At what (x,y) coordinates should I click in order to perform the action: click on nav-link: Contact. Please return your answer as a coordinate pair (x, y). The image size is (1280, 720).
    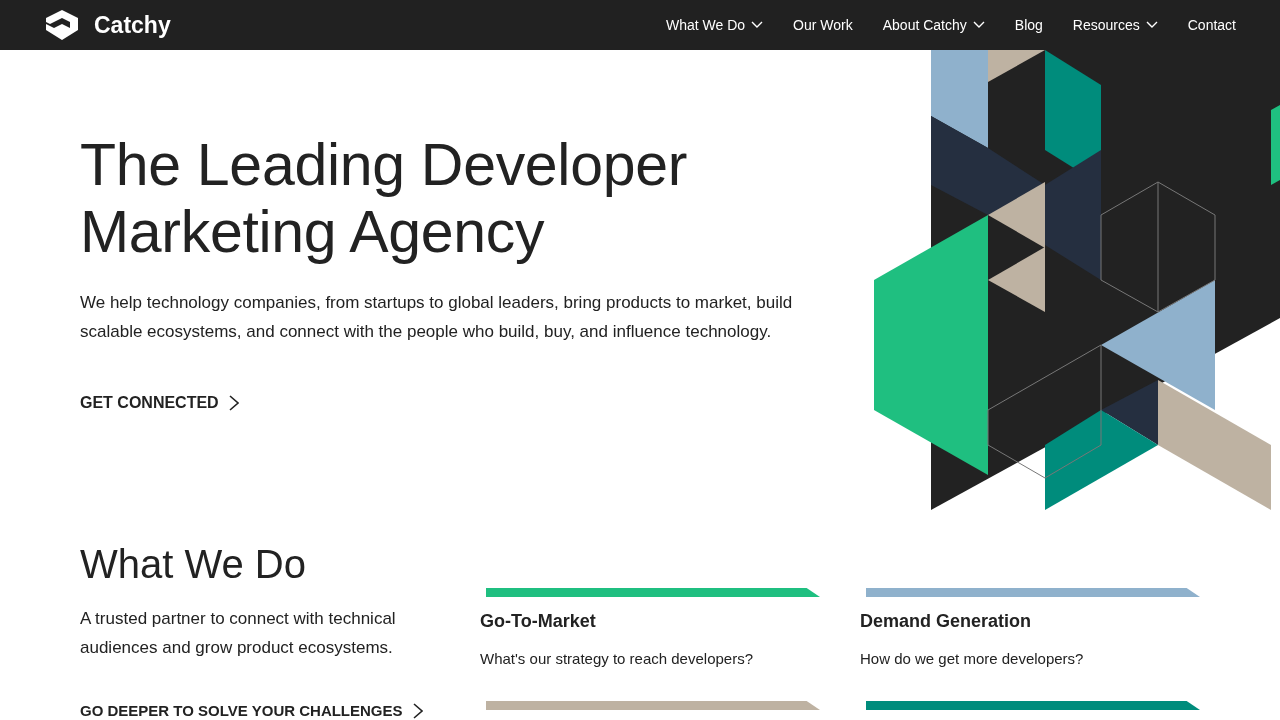
    Looking at the image, I should click on (1211, 25).